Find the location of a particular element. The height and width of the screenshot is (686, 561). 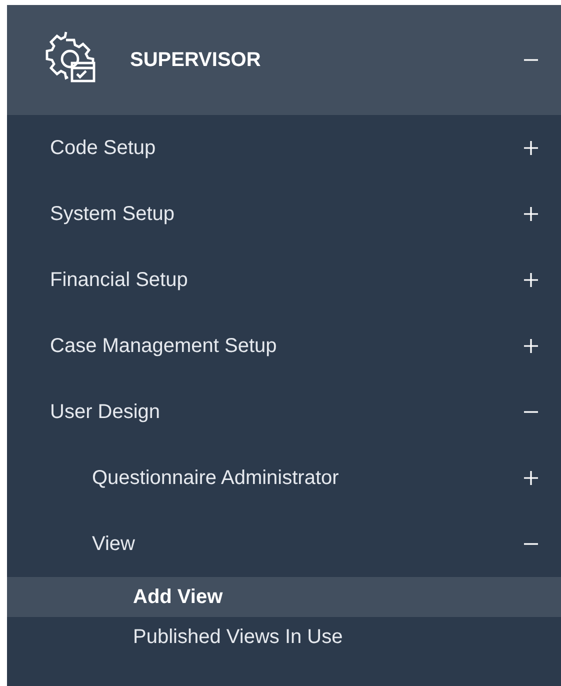

menu-item: User Design is located at coordinates (284, 412).